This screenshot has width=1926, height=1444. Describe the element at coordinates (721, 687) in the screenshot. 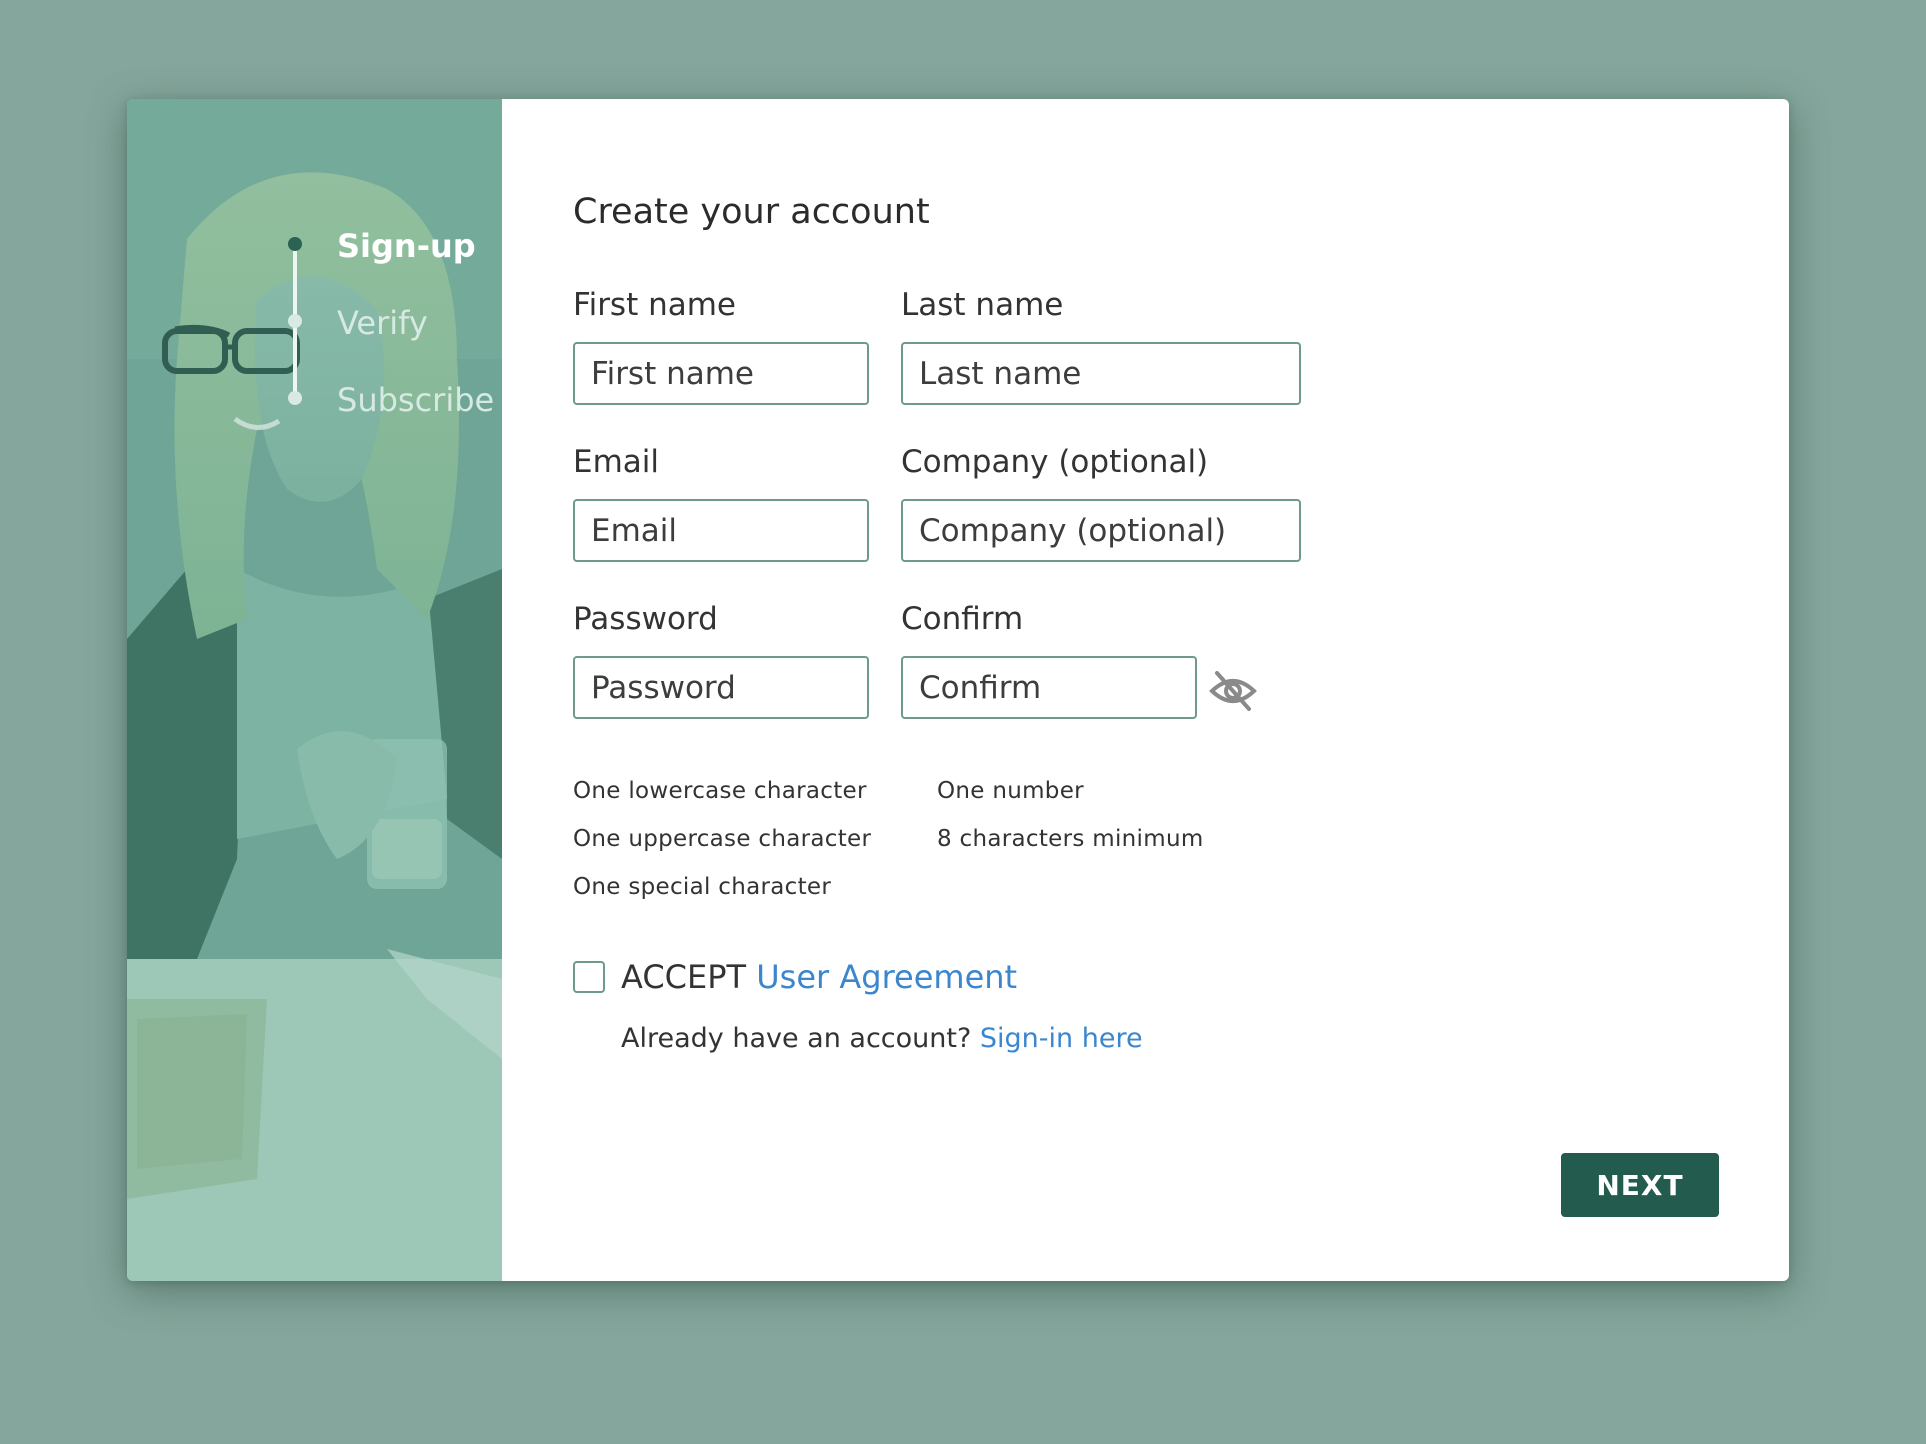

I see `password-input` at that location.